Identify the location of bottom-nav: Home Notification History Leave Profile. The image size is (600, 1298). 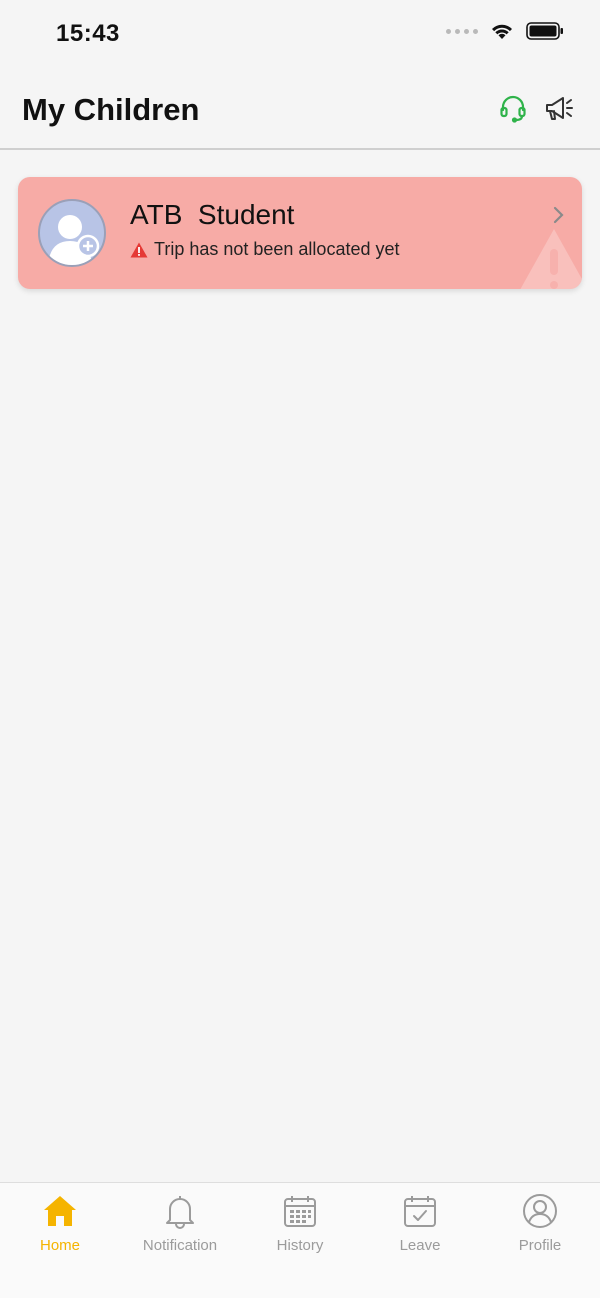
(300, 1240).